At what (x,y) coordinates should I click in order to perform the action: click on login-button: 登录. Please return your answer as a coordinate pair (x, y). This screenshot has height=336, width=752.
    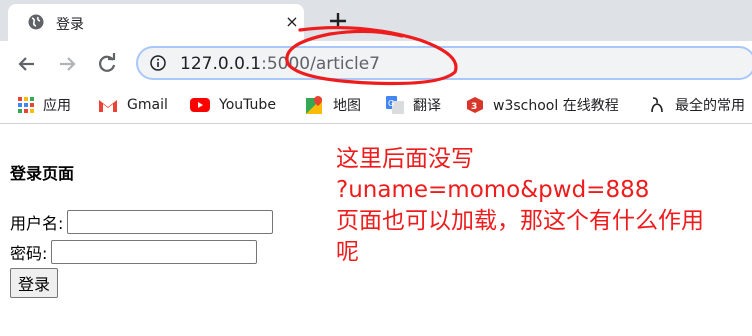
    Looking at the image, I should click on (34, 283).